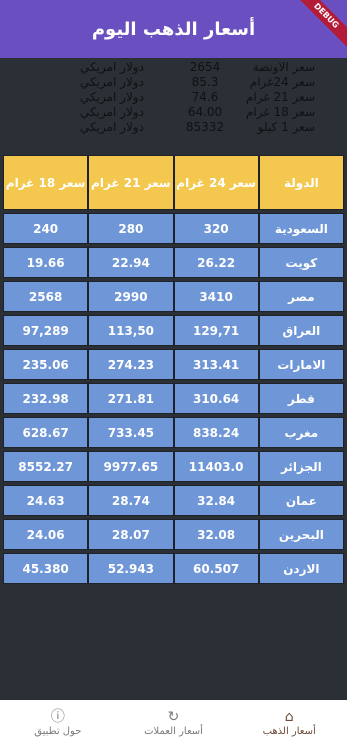 The width and height of the screenshot is (347, 747). I want to click on cell-21k: 113,50, so click(131, 330).